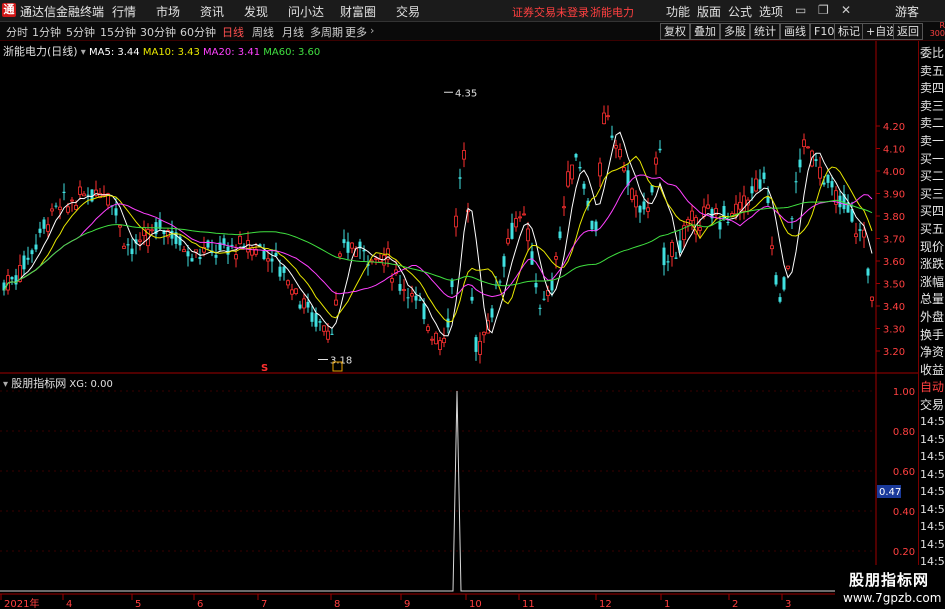  Describe the element at coordinates (550, 12) in the screenshot. I see `login-notice: 证券交易未登录` at that location.